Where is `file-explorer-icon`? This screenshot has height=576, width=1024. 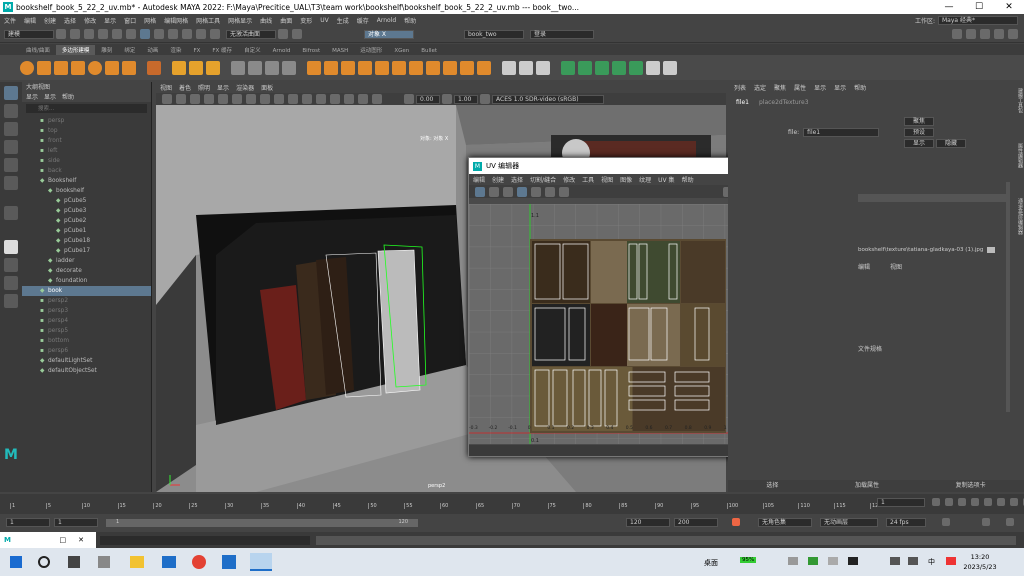
file-explorer-icon is located at coordinates (137, 562).